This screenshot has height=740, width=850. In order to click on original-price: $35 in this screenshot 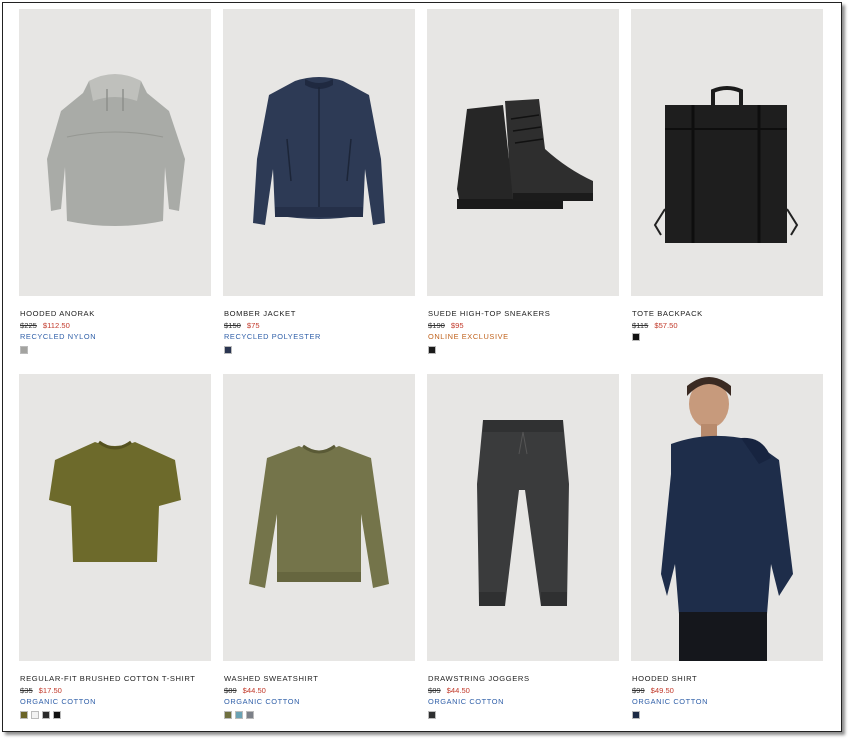, I will do `click(26, 690)`.